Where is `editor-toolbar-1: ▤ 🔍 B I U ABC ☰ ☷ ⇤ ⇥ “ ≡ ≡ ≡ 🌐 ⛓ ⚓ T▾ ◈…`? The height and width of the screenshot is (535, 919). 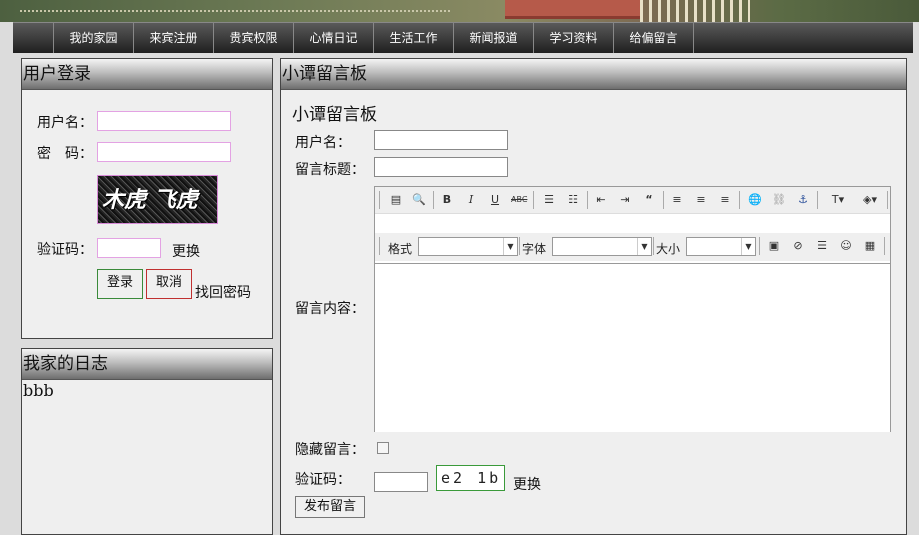 editor-toolbar-1: ▤ 🔍 B I U ABC ☰ ☷ ⇤ ⇥ “ ≡ ≡ ≡ 🌐 ⛓ ⚓ T▾ ◈… is located at coordinates (632, 200).